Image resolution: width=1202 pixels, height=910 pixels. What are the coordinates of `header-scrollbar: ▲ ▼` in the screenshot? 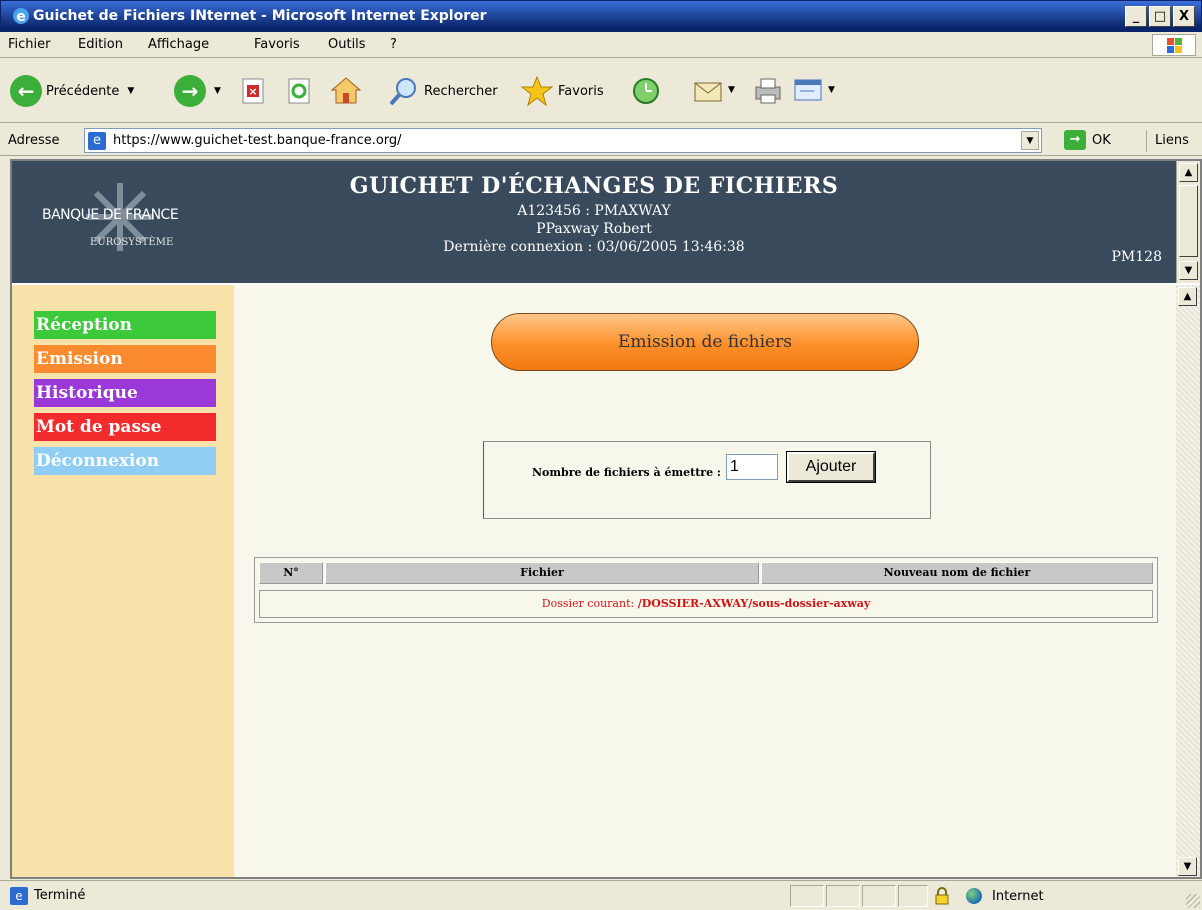 It's located at (1188, 222).